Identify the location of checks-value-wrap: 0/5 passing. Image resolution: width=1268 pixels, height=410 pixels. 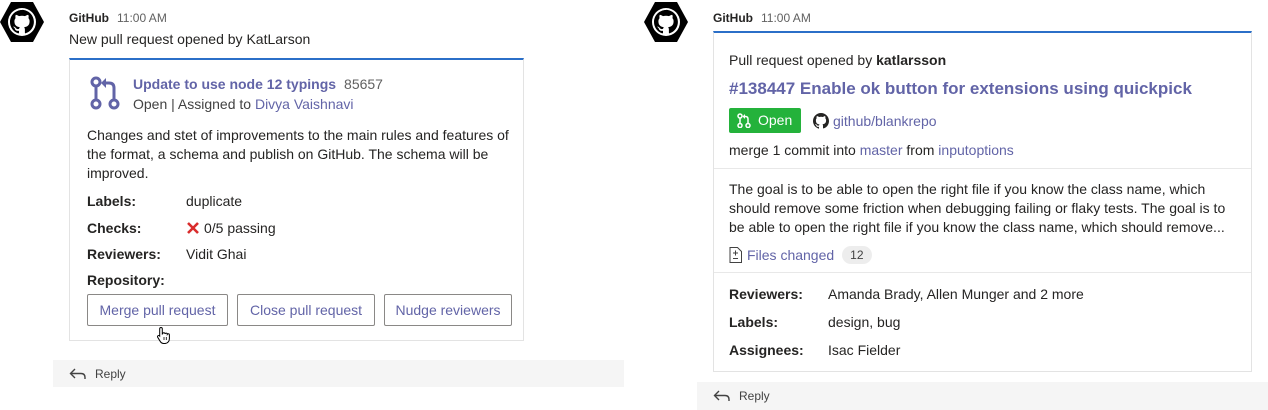
(231, 228).